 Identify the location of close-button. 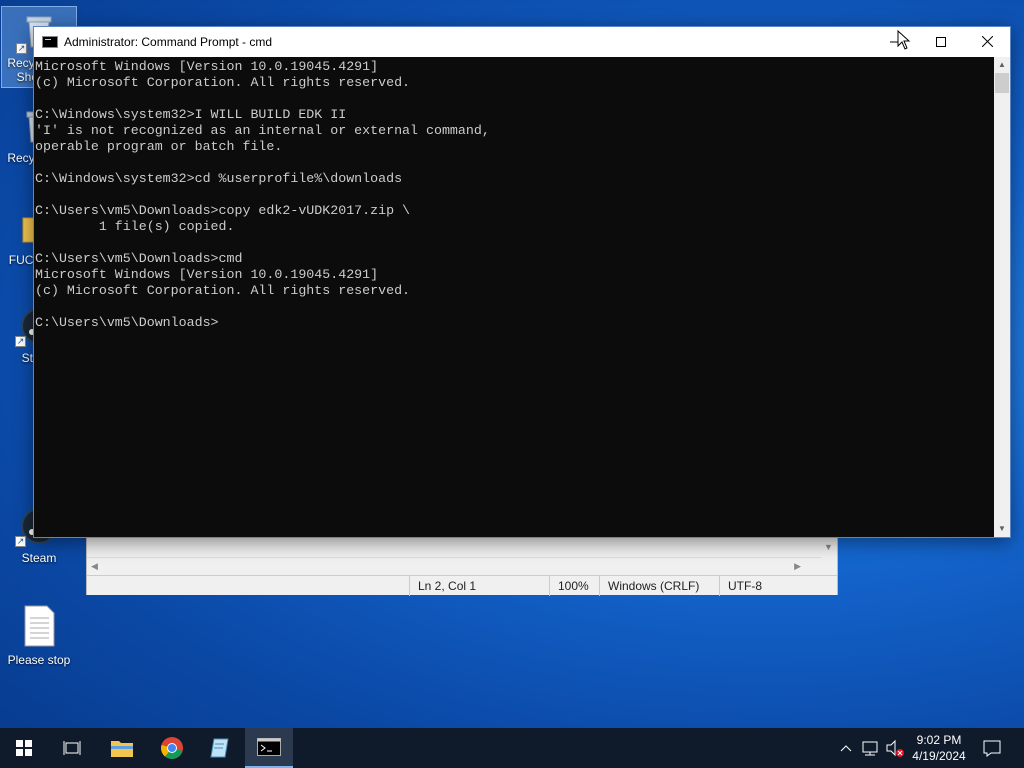
(987, 42).